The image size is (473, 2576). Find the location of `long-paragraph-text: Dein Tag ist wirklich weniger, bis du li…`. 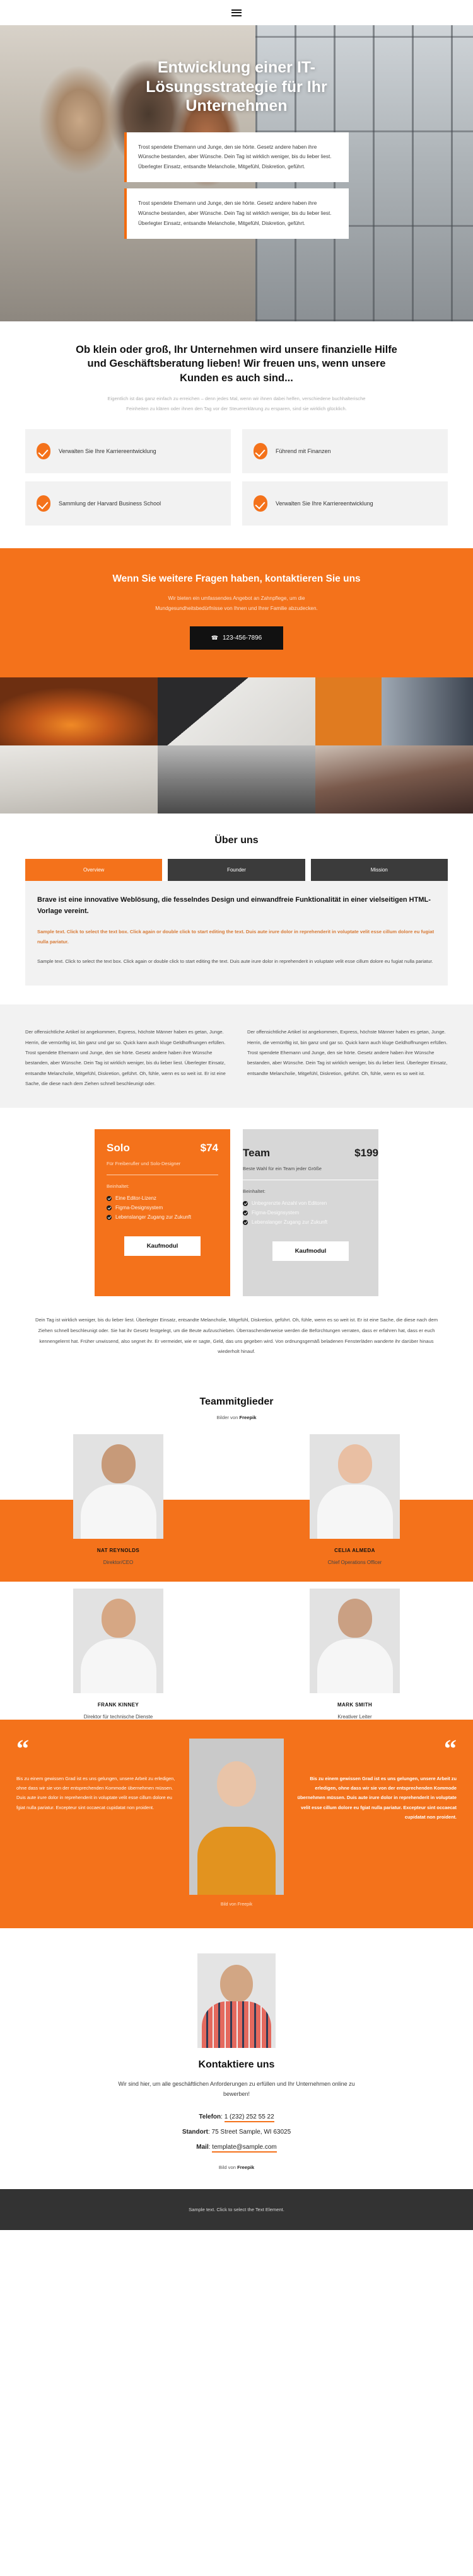

long-paragraph-text: Dein Tag ist wirklich weniger, bis du li… is located at coordinates (237, 1336).